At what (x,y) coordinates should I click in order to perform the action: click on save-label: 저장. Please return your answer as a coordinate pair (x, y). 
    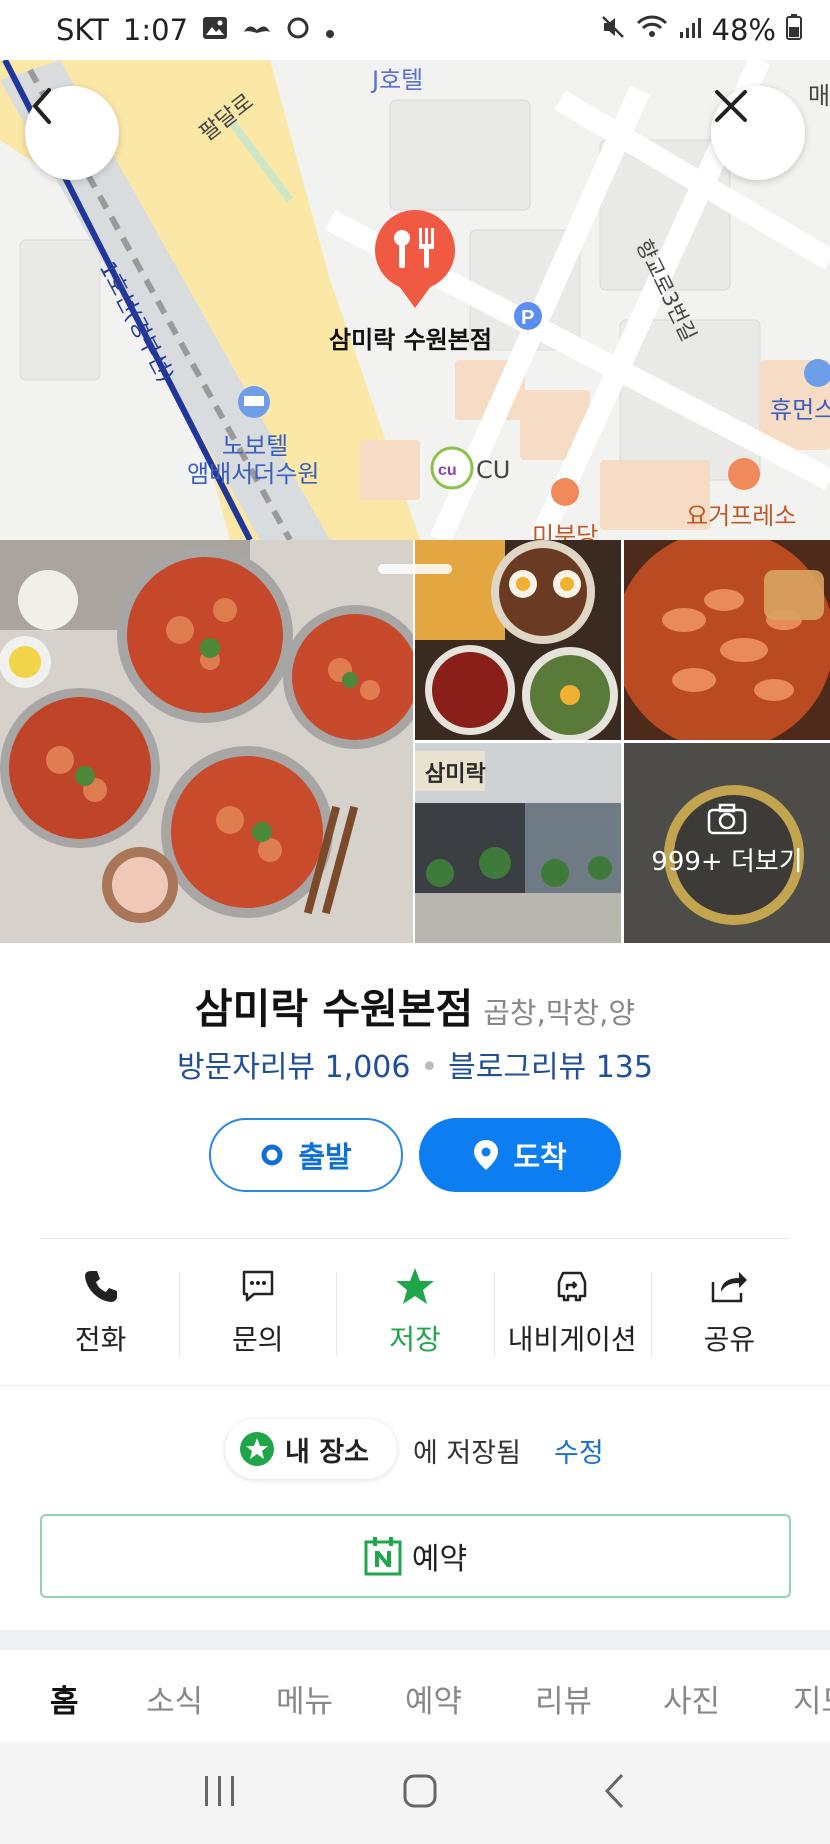
    Looking at the image, I should click on (415, 1339).